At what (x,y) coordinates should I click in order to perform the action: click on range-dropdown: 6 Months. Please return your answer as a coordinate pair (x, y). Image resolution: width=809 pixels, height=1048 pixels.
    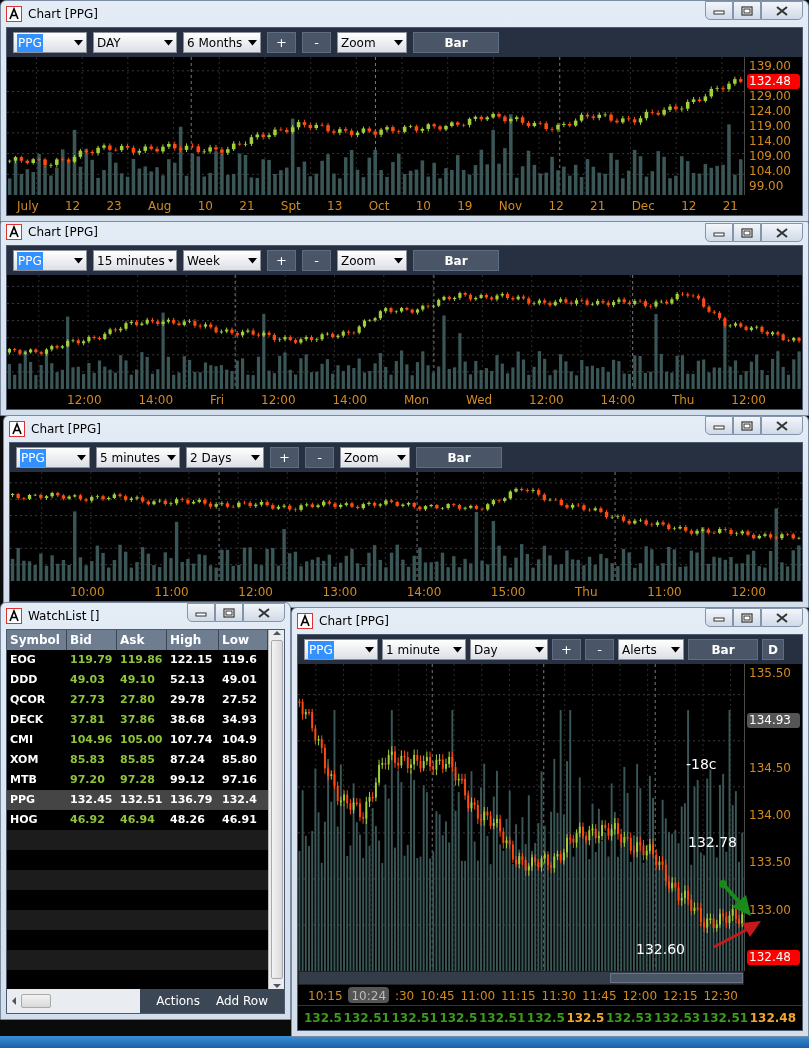
    Looking at the image, I should click on (222, 42).